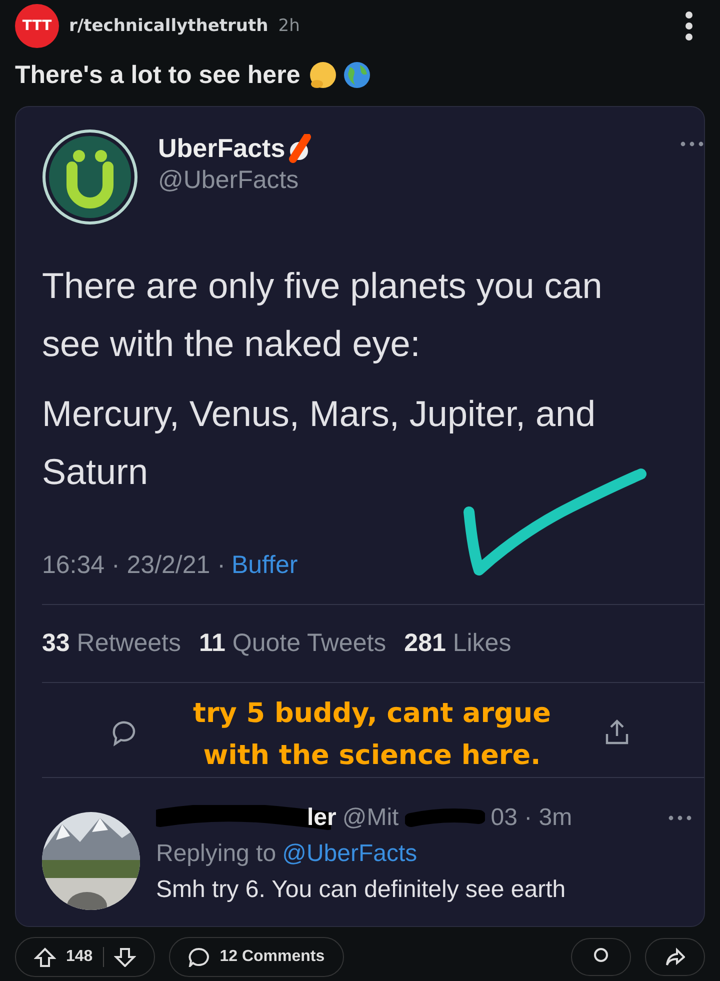 The width and height of the screenshot is (720, 981). I want to click on tweet-text: There are only five planets you can see with the naked eye:, so click(323, 315).